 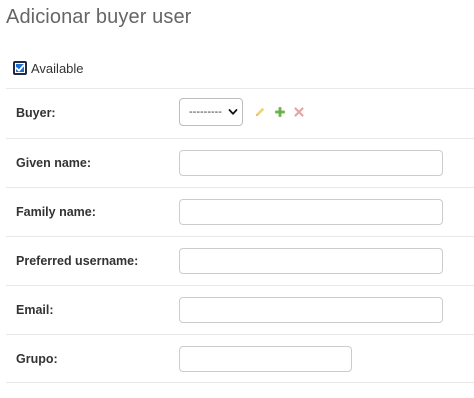 What do you see at coordinates (233, 112) in the screenshot?
I see `chevron-down-icon` at bounding box center [233, 112].